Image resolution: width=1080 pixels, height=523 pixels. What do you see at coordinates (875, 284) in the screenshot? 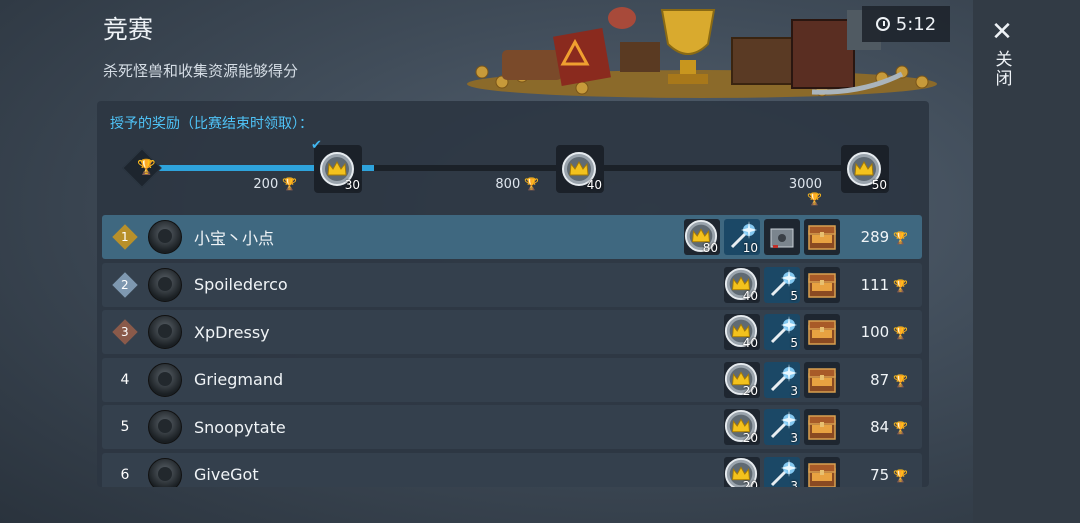
I see `score-value: 111` at bounding box center [875, 284].